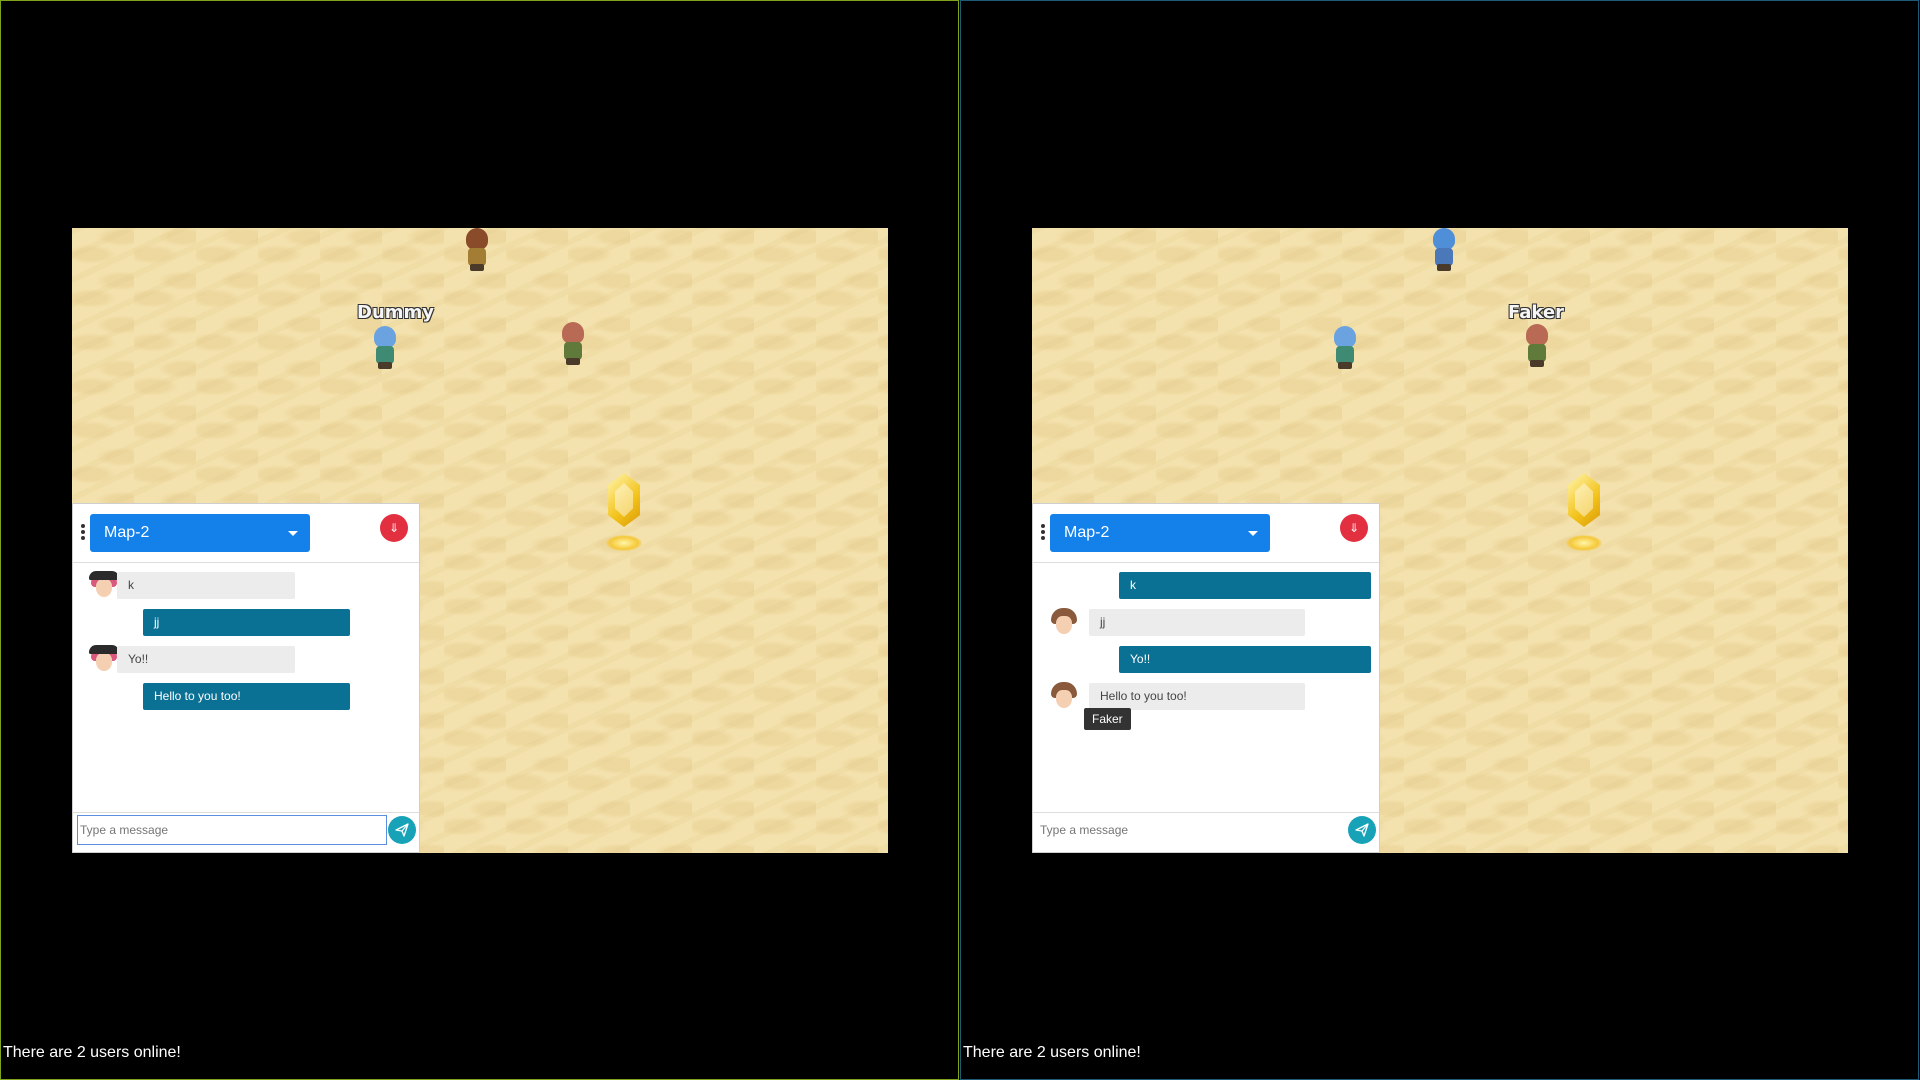 This screenshot has height=1080, width=1920. I want to click on message-list: k jj Yo!! Hello to you too!, so click(246, 683).